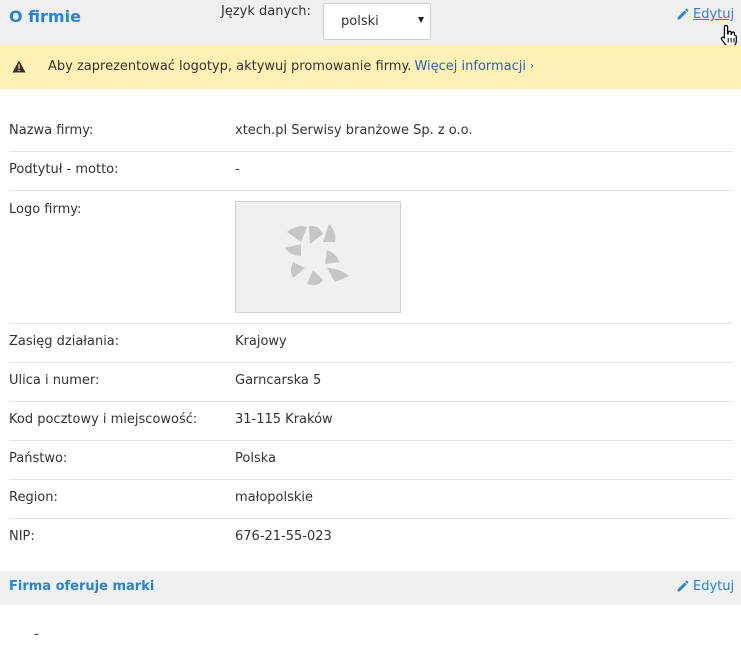 The image size is (741, 663). I want to click on edit-brands-button: Edytuj, so click(705, 586).